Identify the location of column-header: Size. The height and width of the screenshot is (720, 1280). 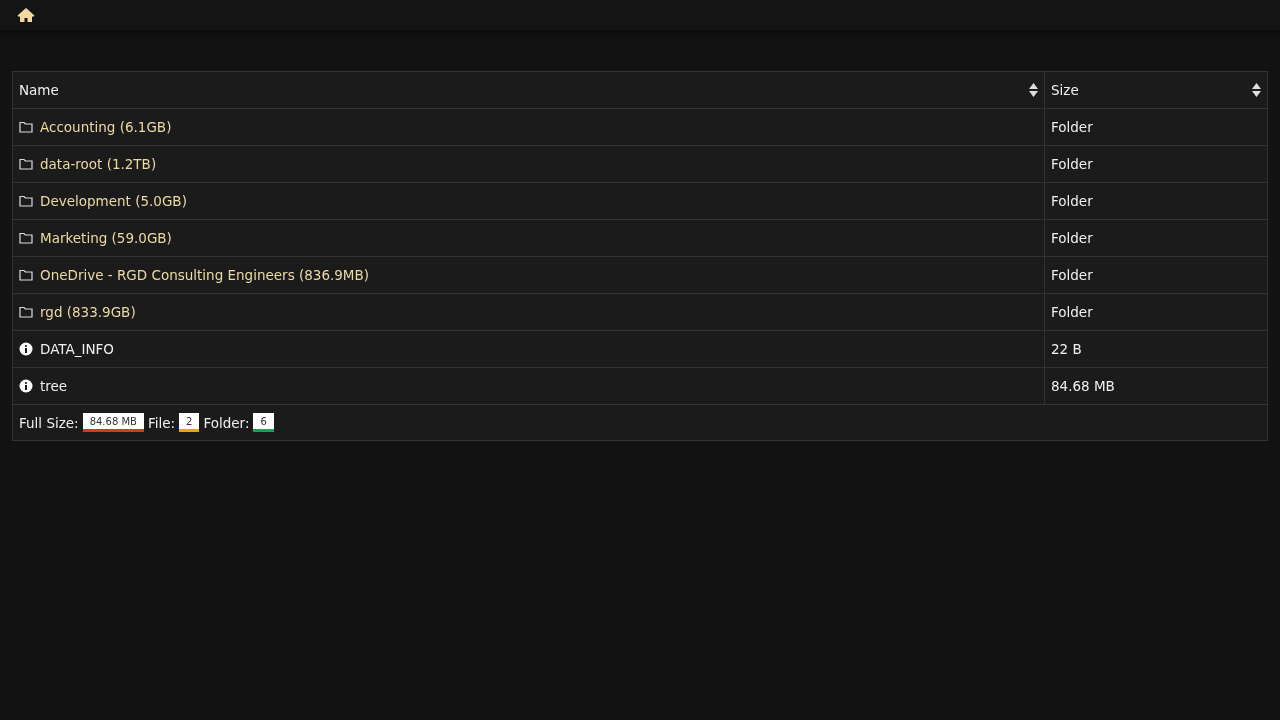
(1065, 90).